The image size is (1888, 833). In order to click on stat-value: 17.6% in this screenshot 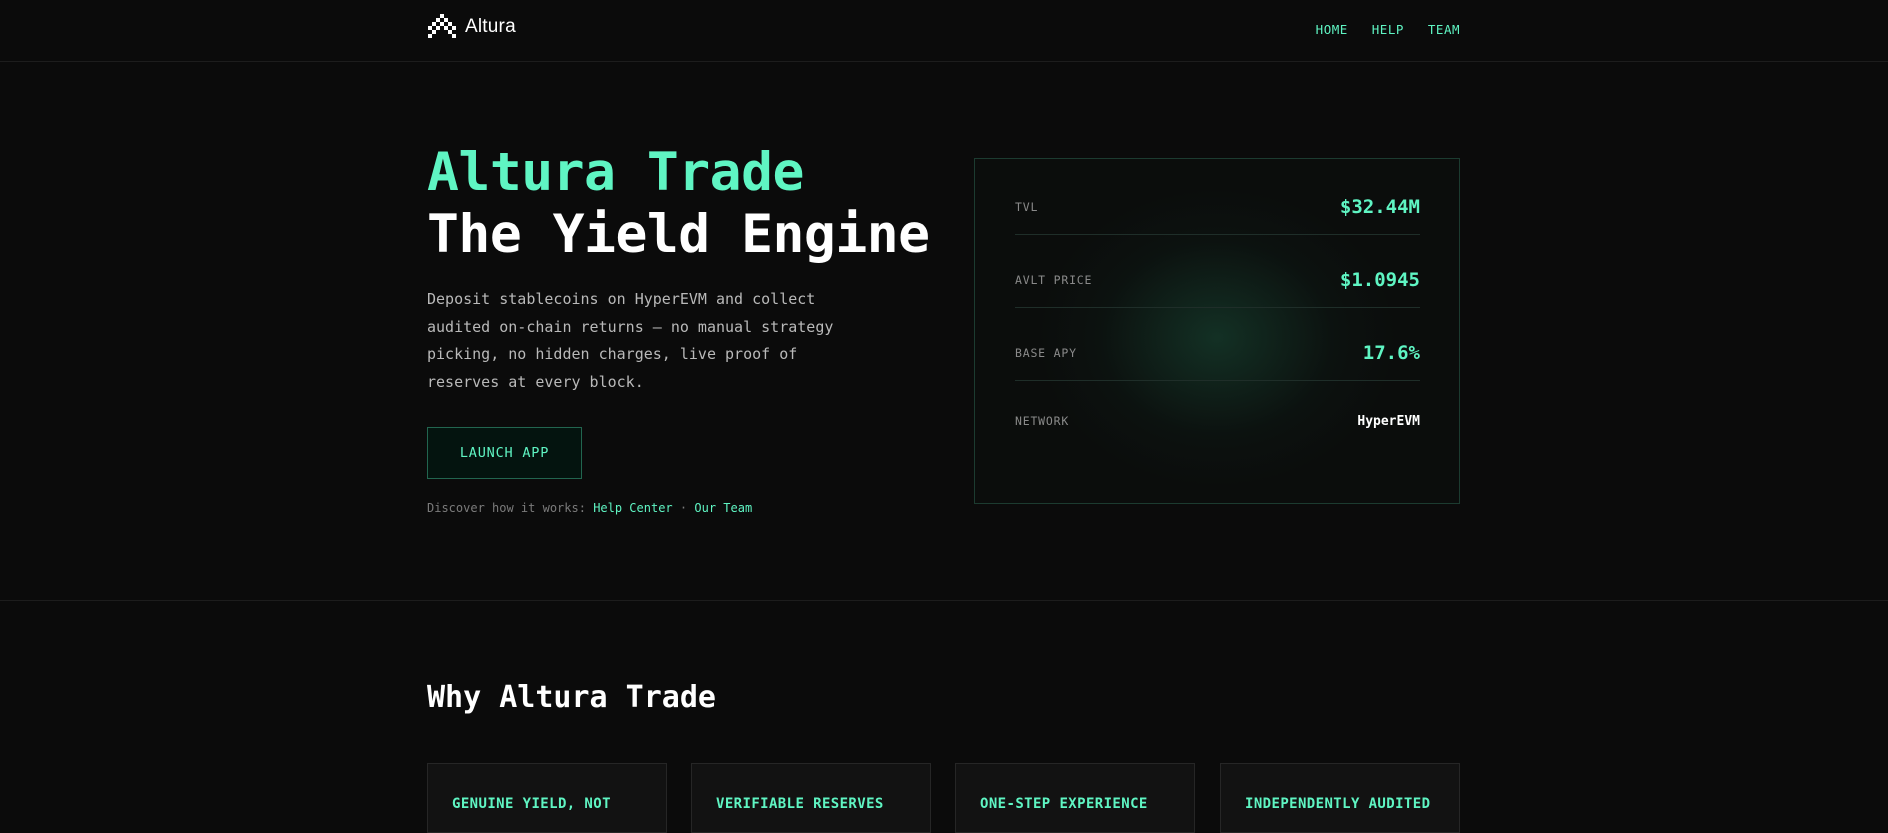, I will do `click(1391, 352)`.